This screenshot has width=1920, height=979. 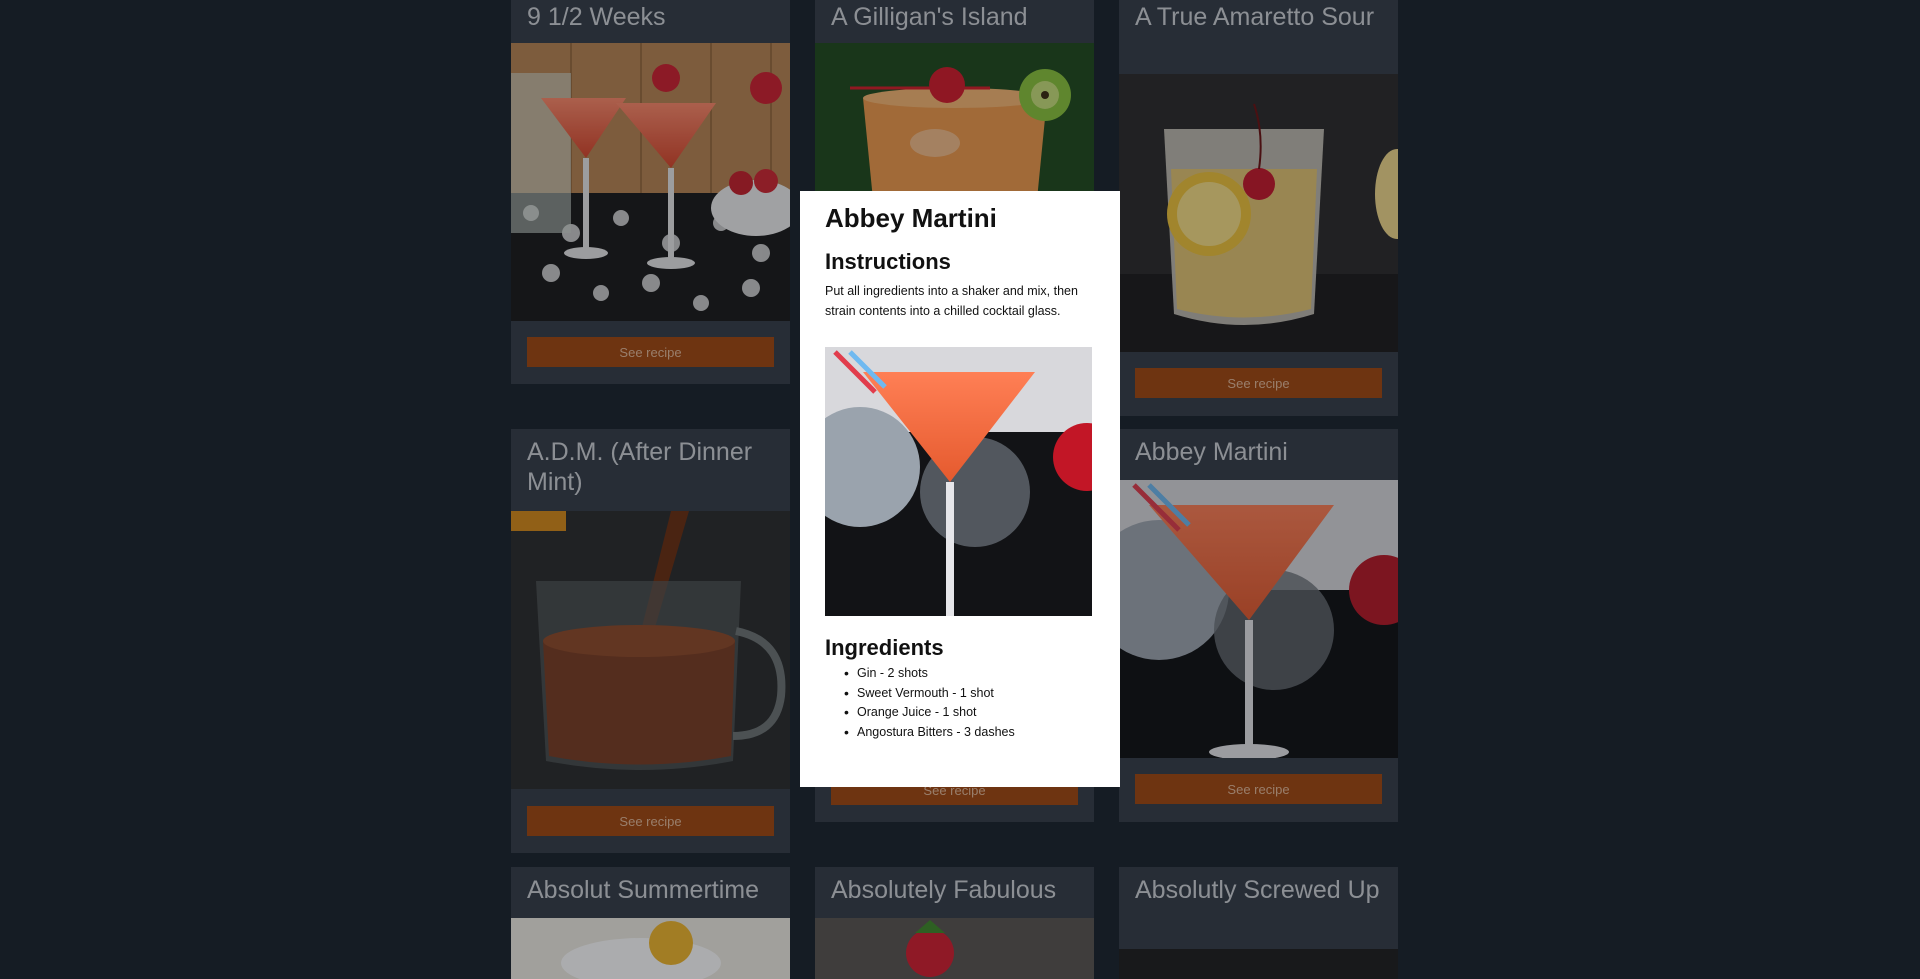 I want to click on ingredient-item: Gin - 2 shots, so click(x=969, y=674).